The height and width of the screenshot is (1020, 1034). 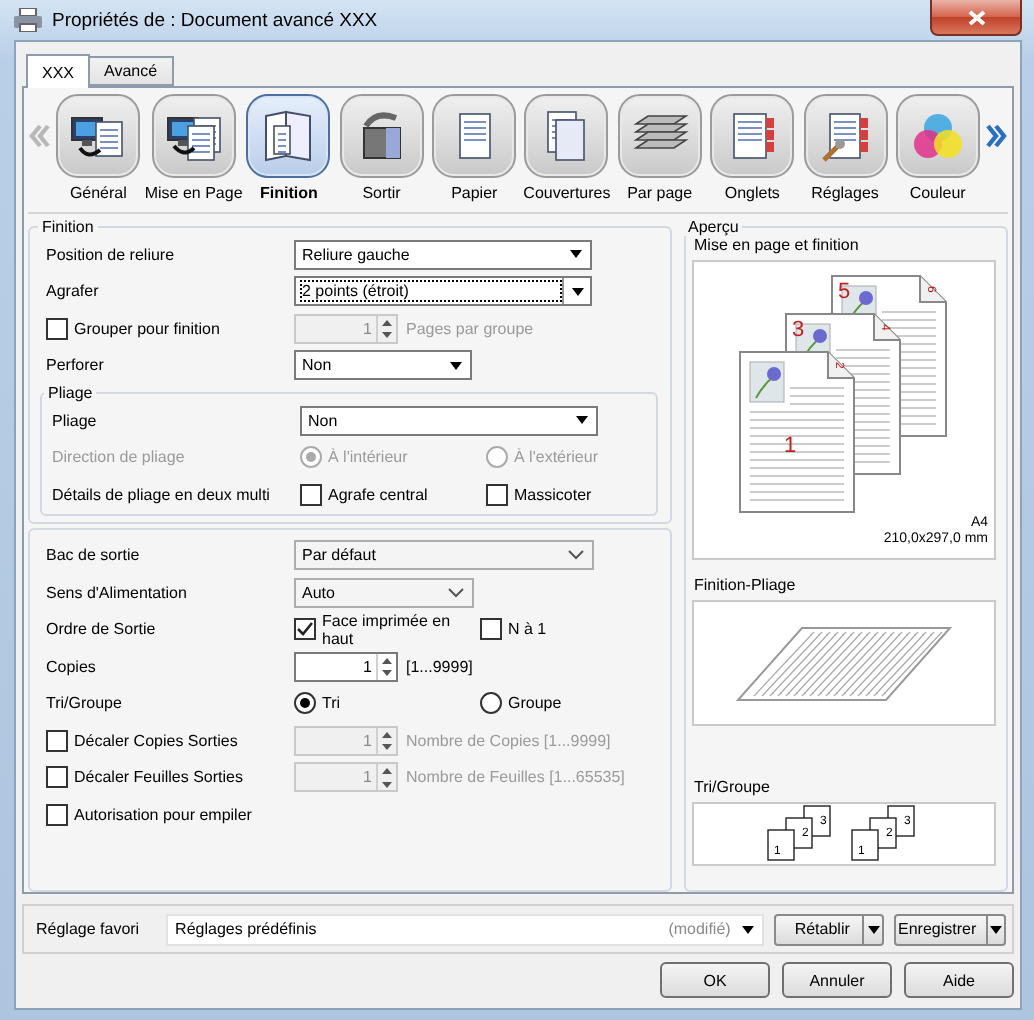 I want to click on page-number: 1, so click(x=789, y=446).